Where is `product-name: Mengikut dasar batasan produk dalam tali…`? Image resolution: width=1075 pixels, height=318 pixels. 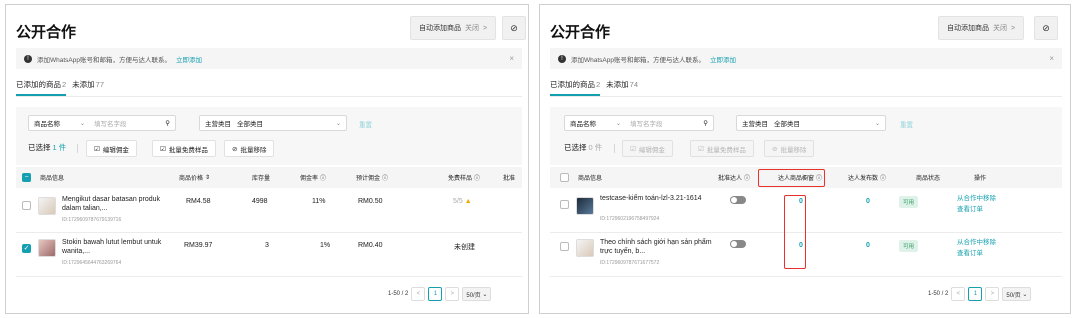
product-name: Mengikut dasar batasan produk dalam tali… is located at coordinates (117, 204).